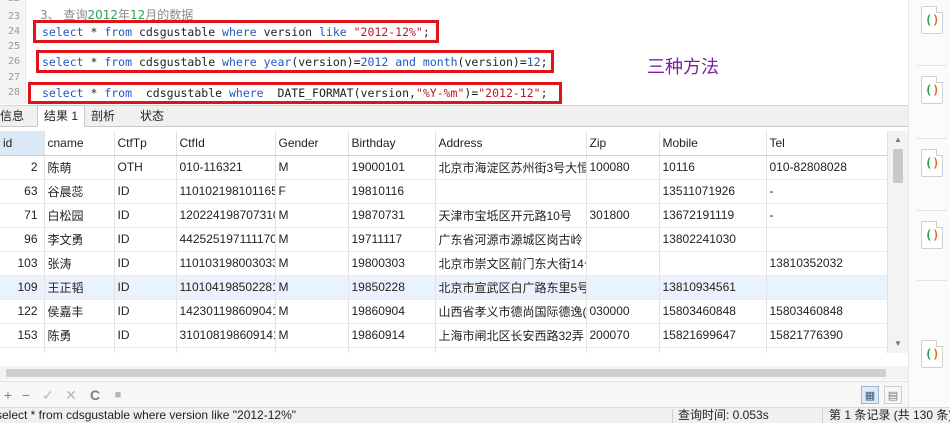 The image size is (950, 423). I want to click on form-view-icon: ▤, so click(893, 395).